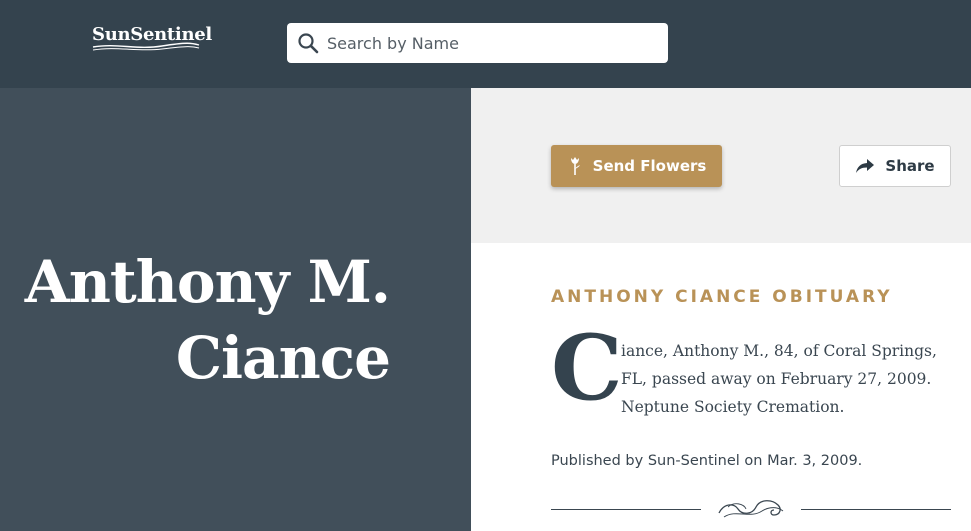  I want to click on drop-cap: C, so click(587, 368).